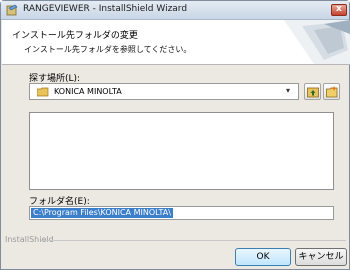 The image size is (350, 270). What do you see at coordinates (321, 257) in the screenshot?
I see `cancel-button: キャンセル` at bounding box center [321, 257].